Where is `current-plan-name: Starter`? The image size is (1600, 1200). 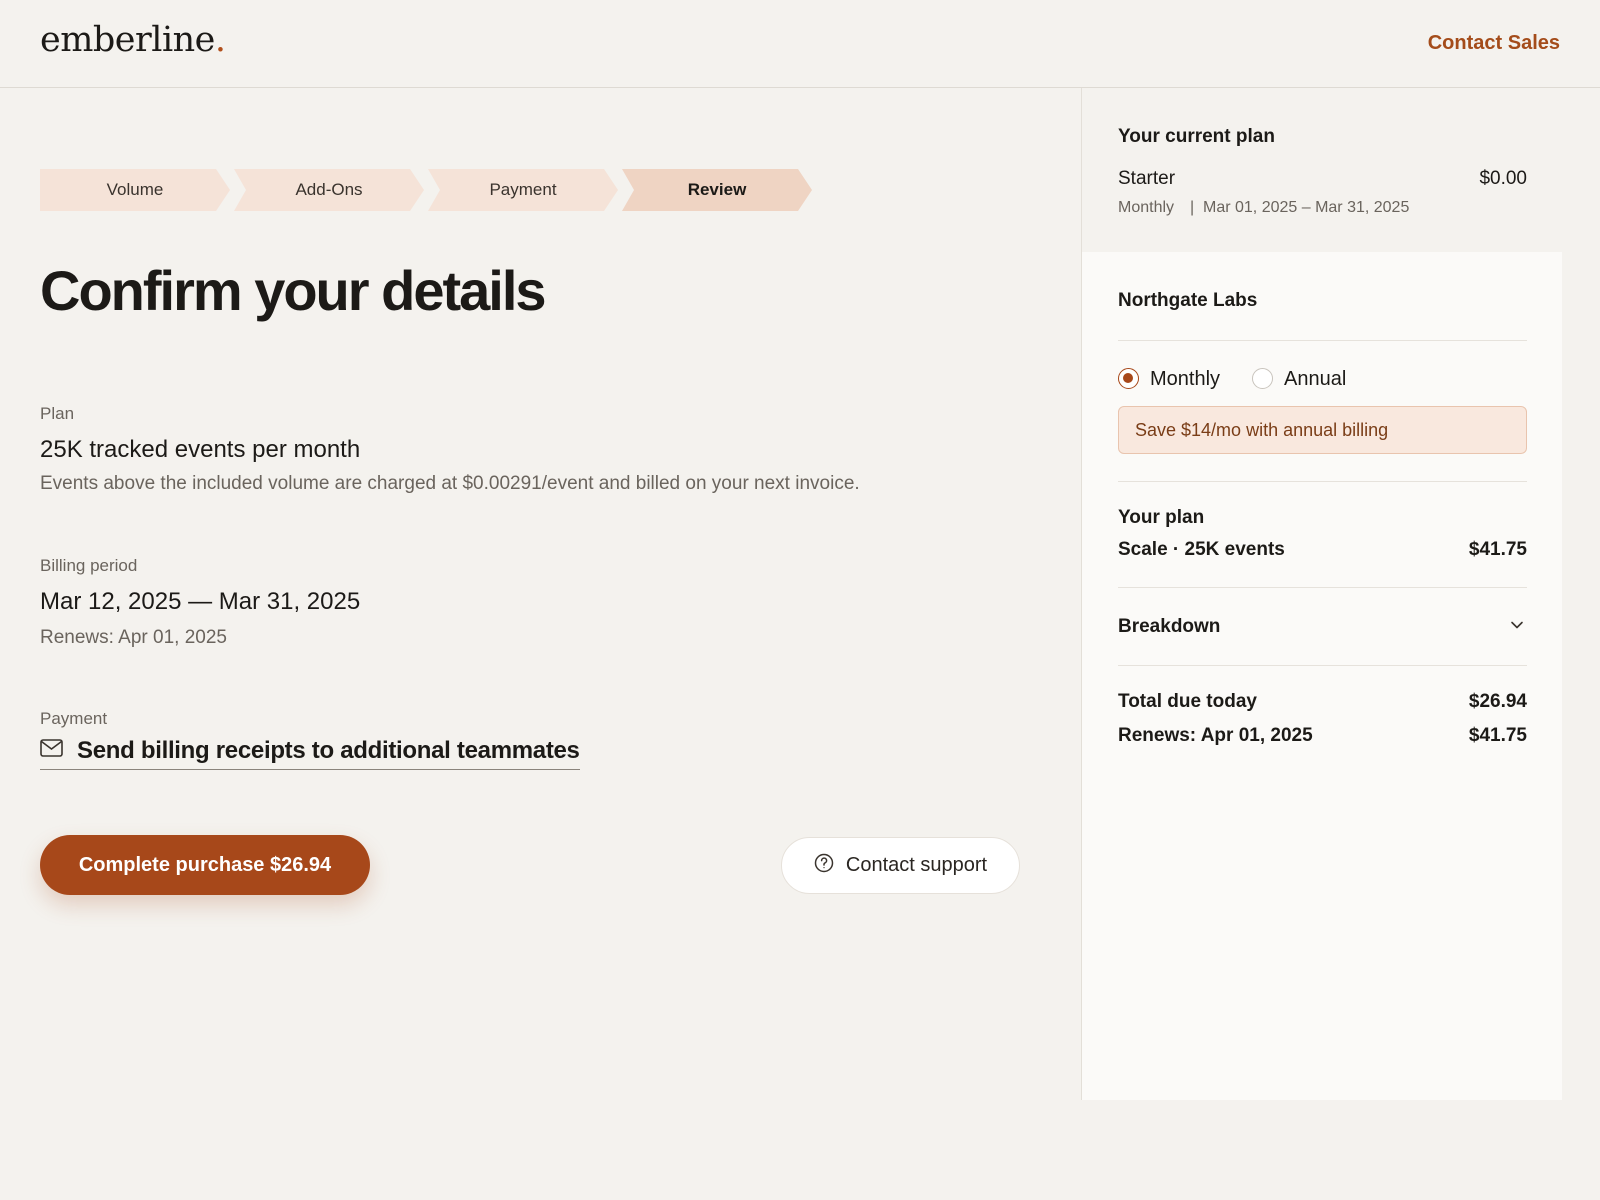
current-plan-name: Starter is located at coordinates (1147, 178).